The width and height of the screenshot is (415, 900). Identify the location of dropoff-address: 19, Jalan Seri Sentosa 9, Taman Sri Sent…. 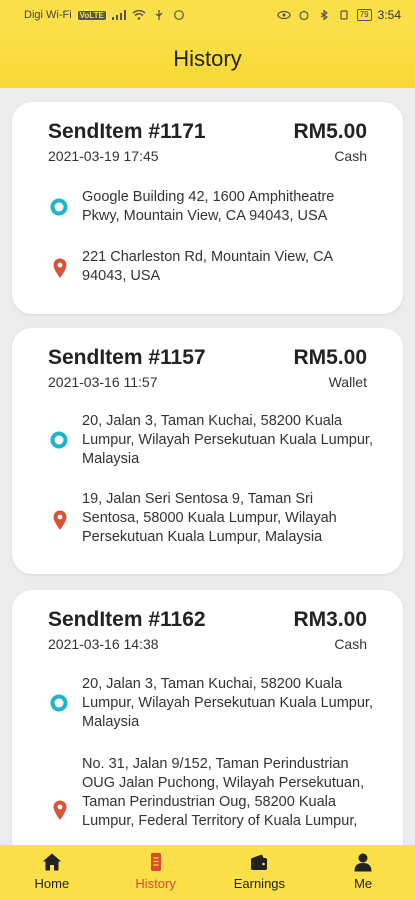
(209, 518).